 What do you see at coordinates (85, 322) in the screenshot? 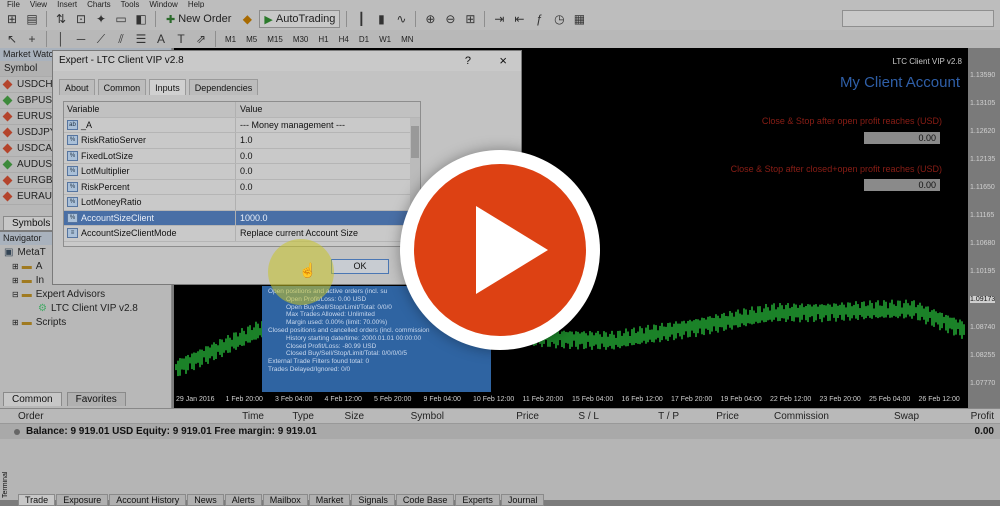
I see `navigator-item-scripts: ⊞ ▬ Scripts` at bounding box center [85, 322].